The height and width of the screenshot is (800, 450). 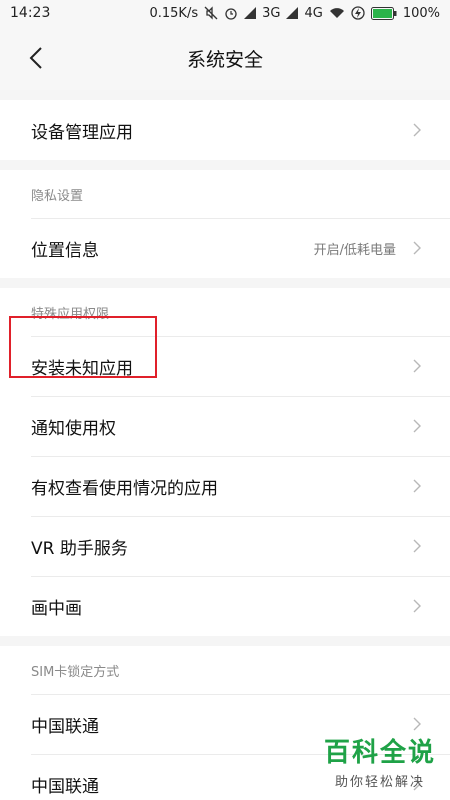 What do you see at coordinates (30, 13) in the screenshot?
I see `status-time: 14:23` at bounding box center [30, 13].